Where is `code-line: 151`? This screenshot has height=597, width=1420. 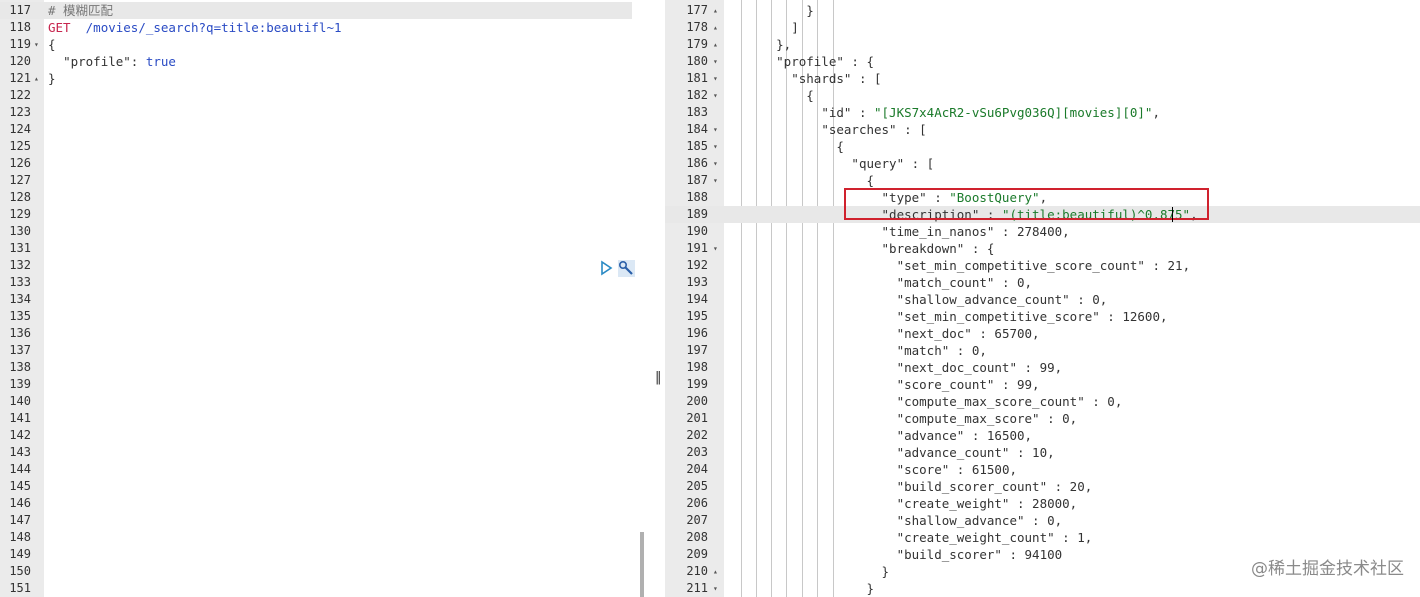 code-line: 151 is located at coordinates (323, 588).